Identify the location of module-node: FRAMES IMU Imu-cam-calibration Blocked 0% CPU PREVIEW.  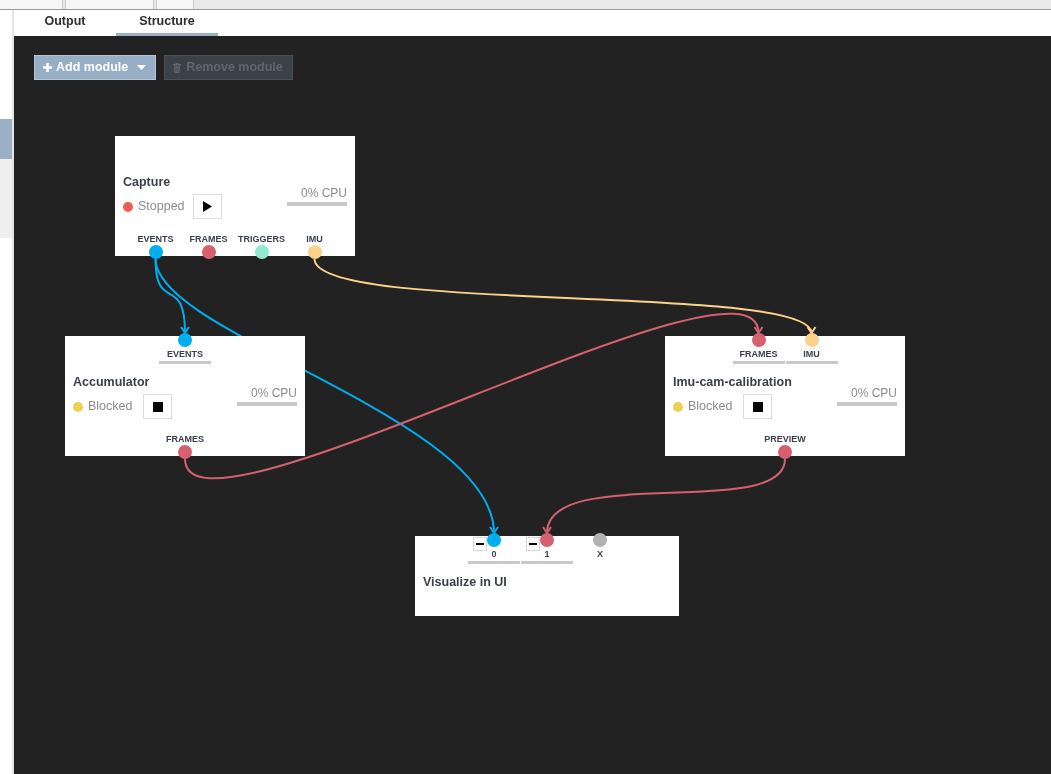
(785, 396).